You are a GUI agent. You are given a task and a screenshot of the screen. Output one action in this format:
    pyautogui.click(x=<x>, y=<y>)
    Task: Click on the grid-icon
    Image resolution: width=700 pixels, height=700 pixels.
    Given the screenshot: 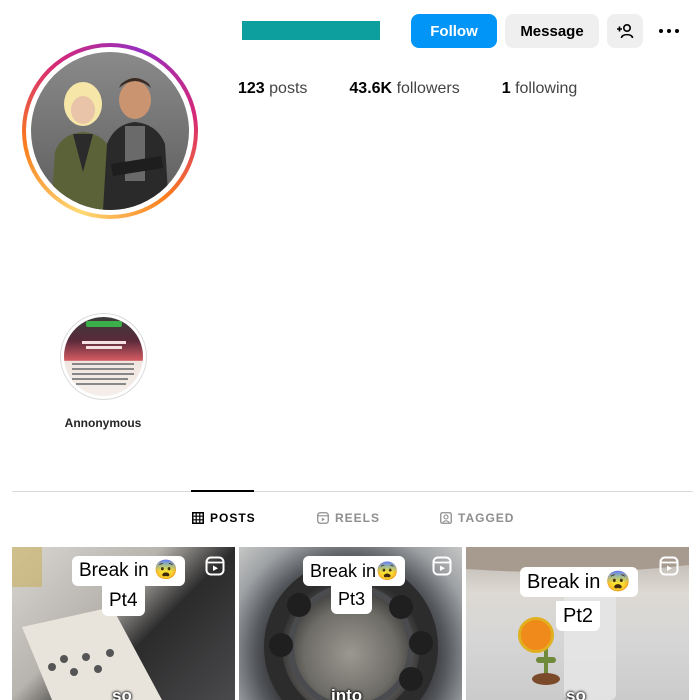 What is the action you would take?
    pyautogui.click(x=198, y=518)
    